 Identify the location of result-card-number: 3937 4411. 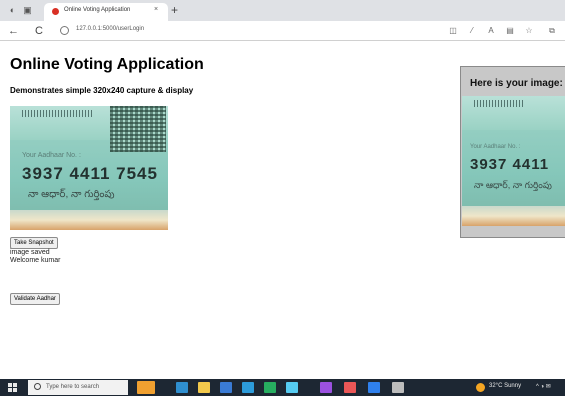
(510, 164).